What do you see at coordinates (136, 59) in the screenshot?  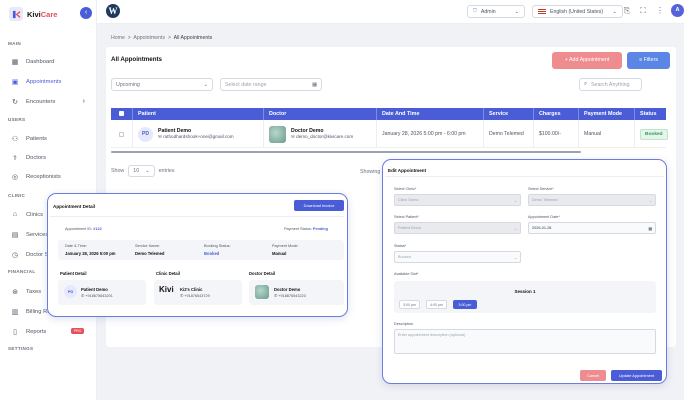 I see `page-title: All Appointments` at bounding box center [136, 59].